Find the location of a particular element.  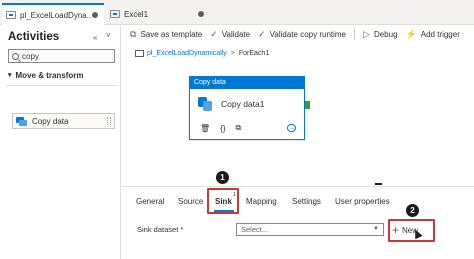

drag-handle-icon is located at coordinates (109, 121).